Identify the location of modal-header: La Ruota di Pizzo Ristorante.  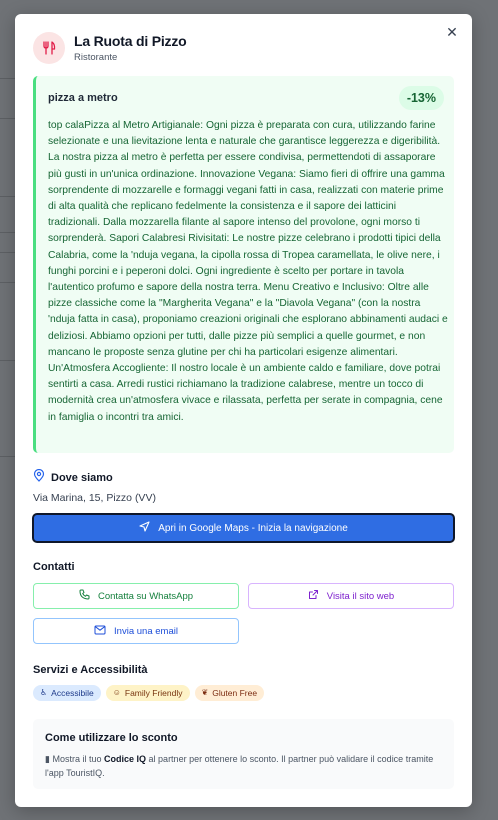
(110, 48).